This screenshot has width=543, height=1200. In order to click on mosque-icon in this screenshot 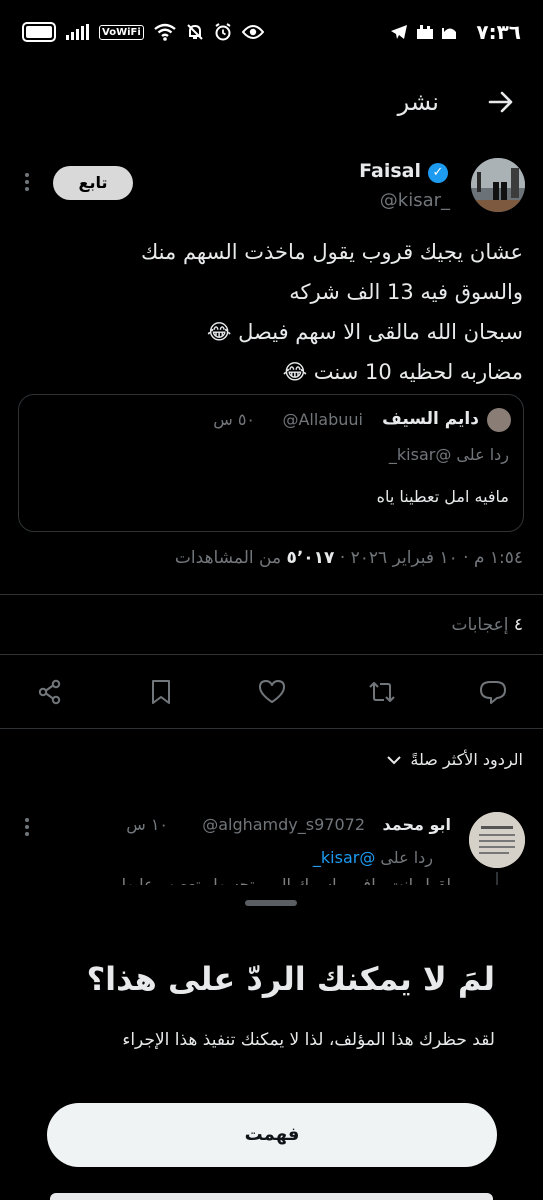, I will do `click(449, 33)`.